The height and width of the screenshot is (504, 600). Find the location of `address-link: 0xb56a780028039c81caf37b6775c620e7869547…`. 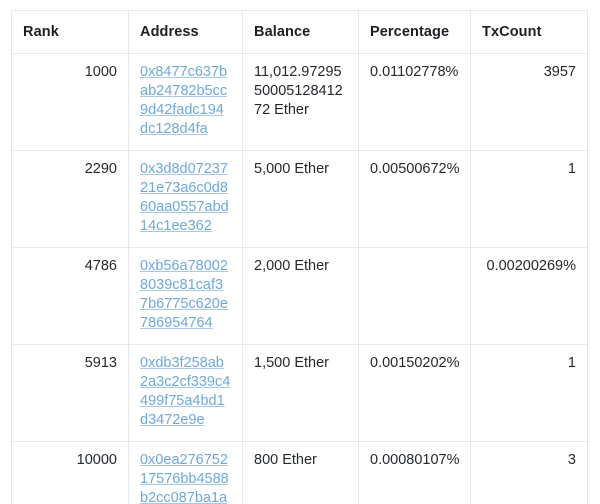

address-link: 0xb56a780028039c81caf37b6775c620e7869547… is located at coordinates (184, 294).